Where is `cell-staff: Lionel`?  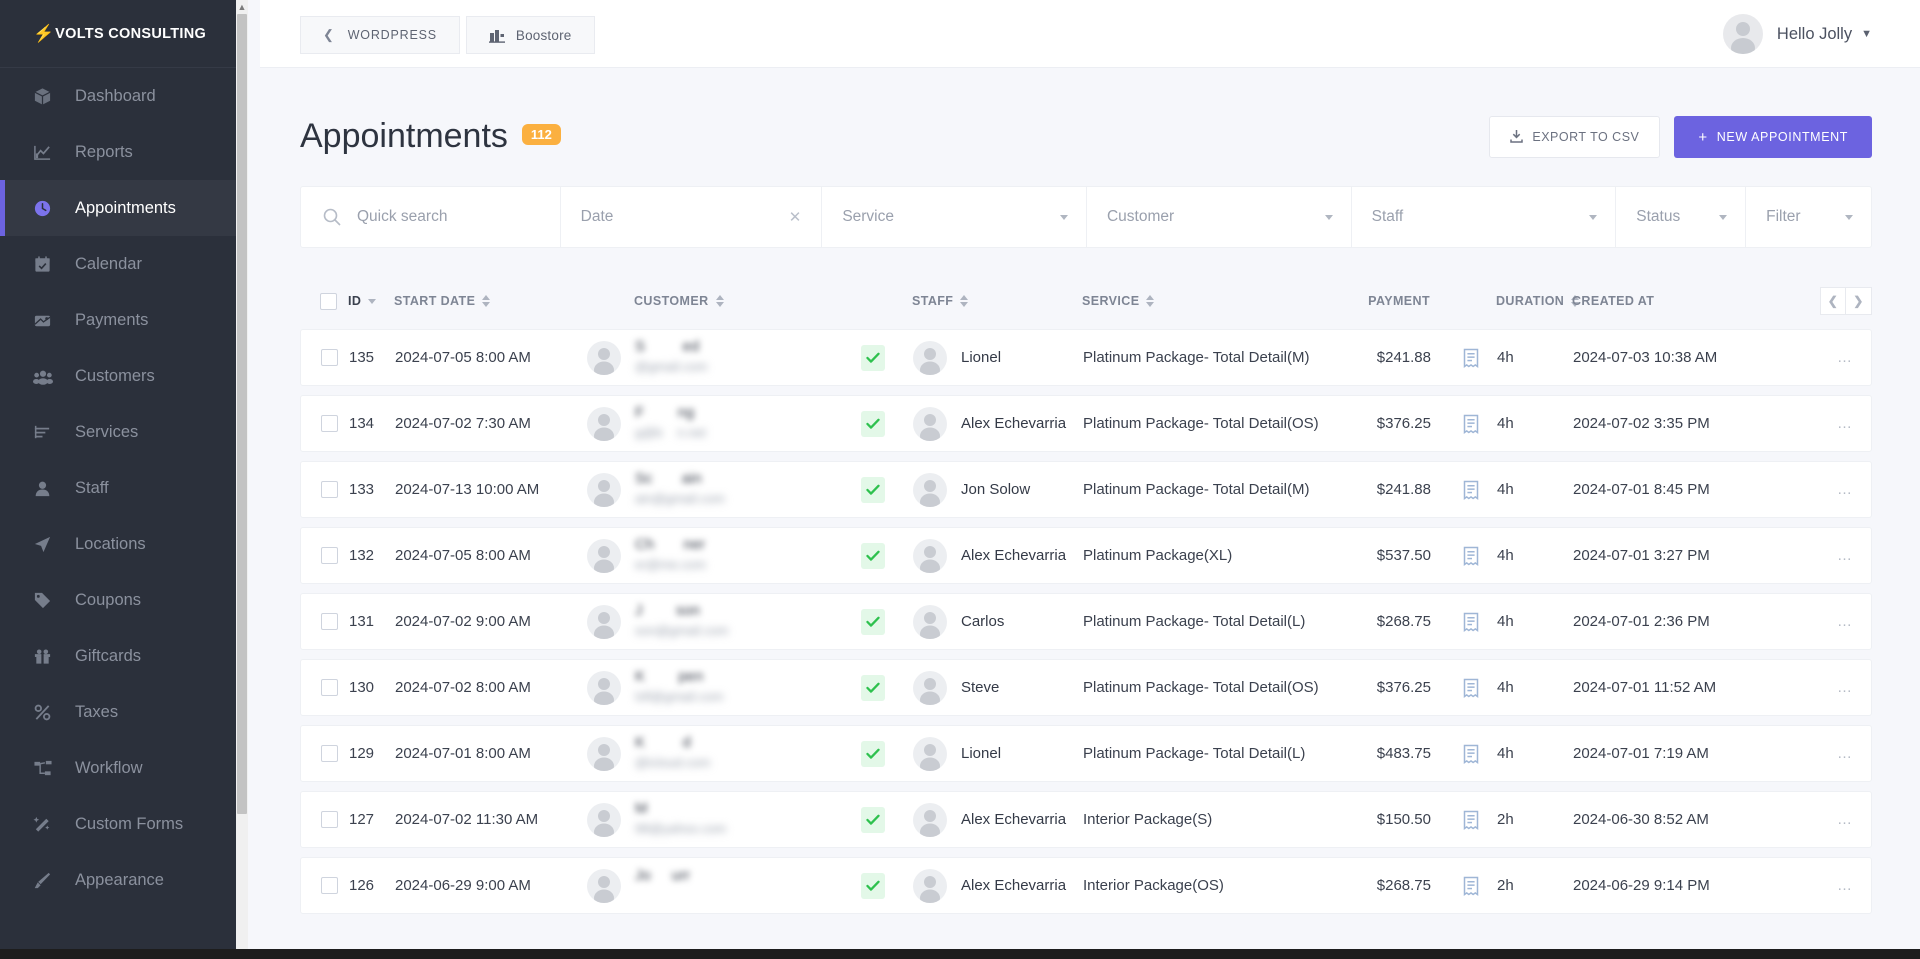
cell-staff: Lionel is located at coordinates (998, 753).